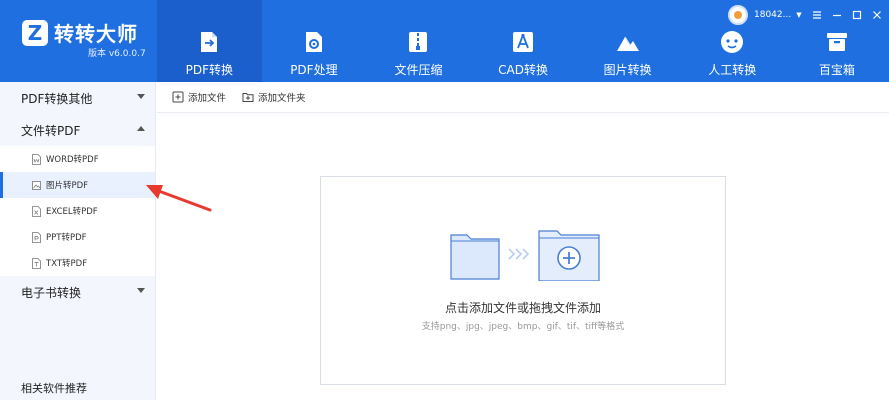 The width and height of the screenshot is (889, 400). I want to click on minimize-button, so click(837, 15).